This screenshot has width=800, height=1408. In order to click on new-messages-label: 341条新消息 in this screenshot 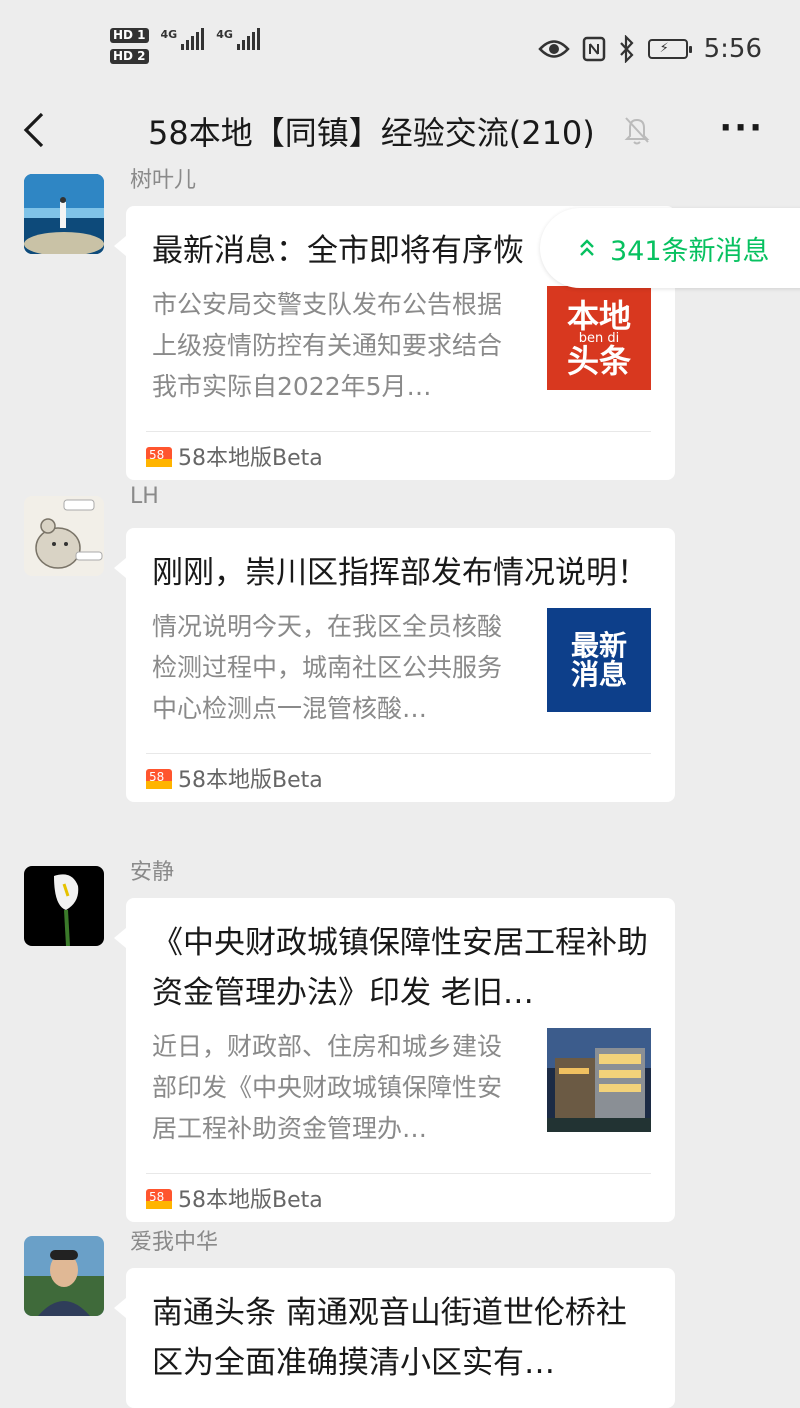, I will do `click(690, 251)`.